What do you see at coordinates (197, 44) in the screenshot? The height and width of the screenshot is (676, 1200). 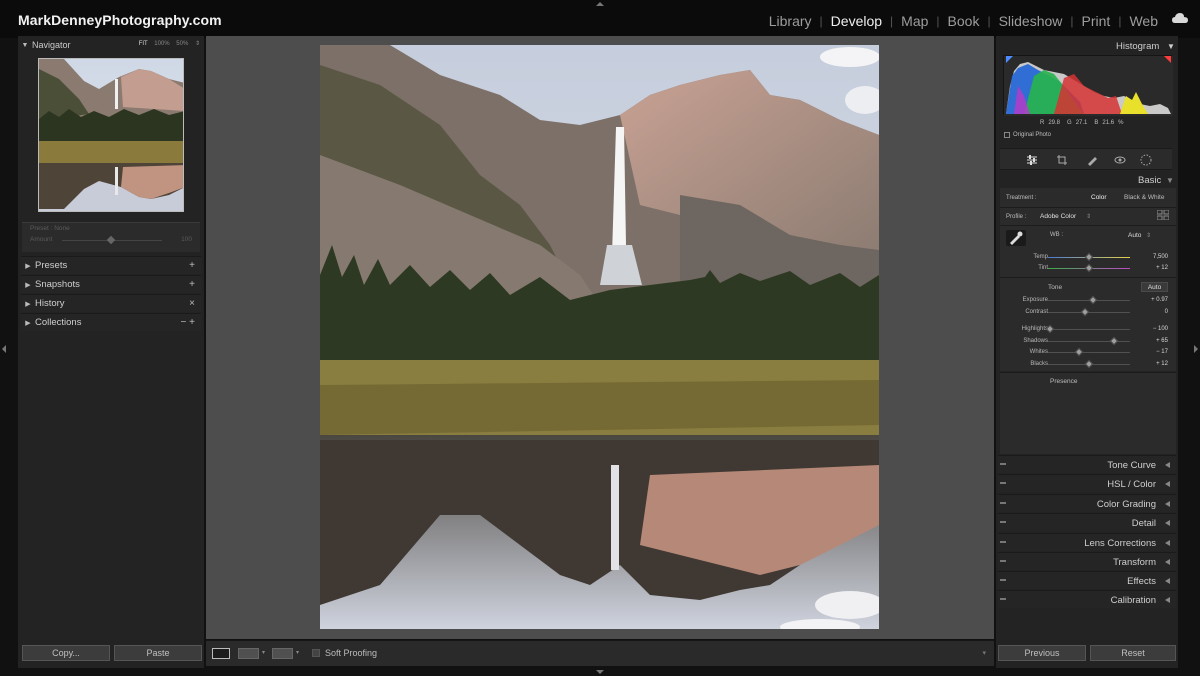 I see `zoom-more-icon: ⇕` at bounding box center [197, 44].